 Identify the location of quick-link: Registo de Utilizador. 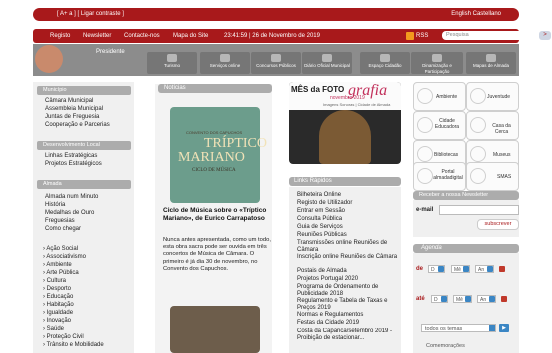
(349, 203).